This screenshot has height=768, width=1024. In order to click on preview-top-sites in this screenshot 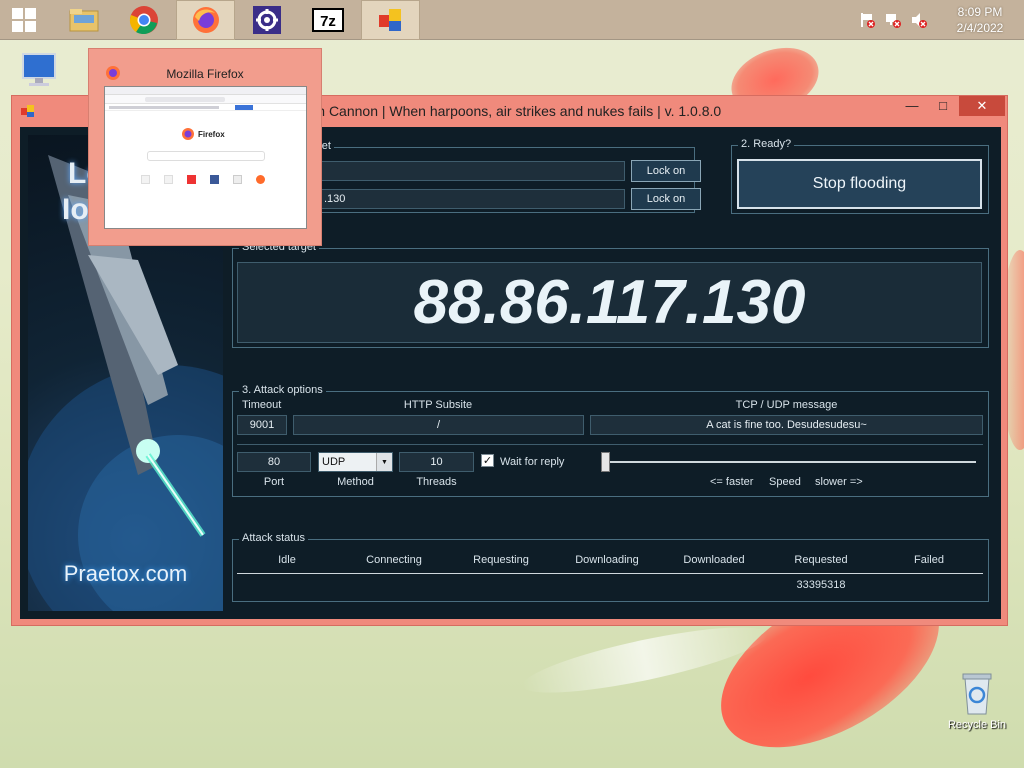, I will do `click(203, 179)`.